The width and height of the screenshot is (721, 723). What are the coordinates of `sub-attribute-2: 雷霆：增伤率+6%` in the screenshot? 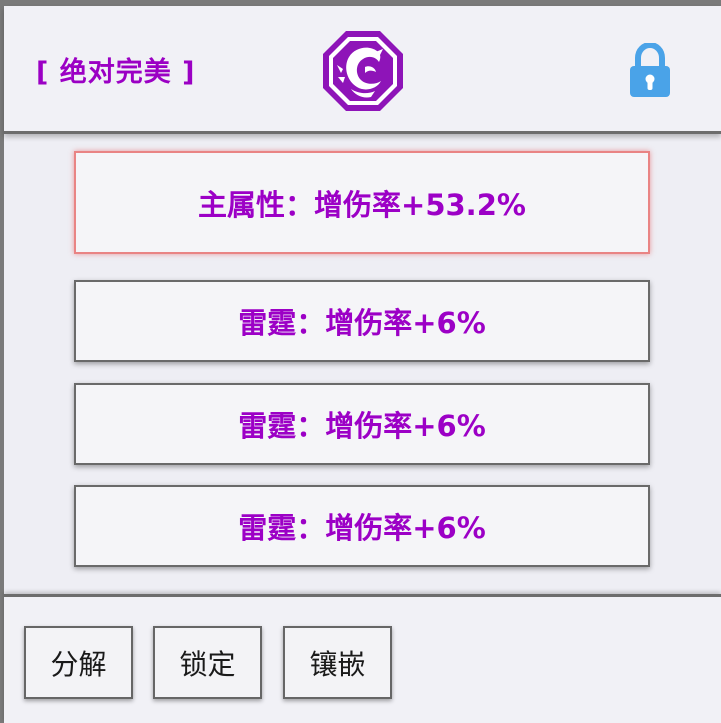 It's located at (362, 424).